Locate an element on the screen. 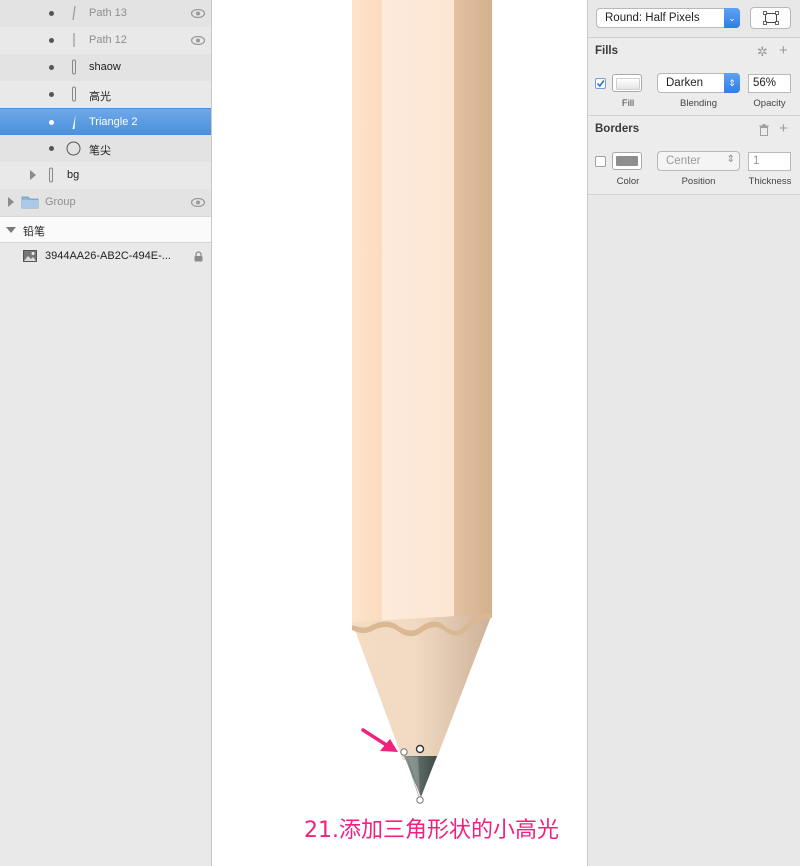 This screenshot has width=800, height=866. layer-label: Path 12 is located at coordinates (108, 40).